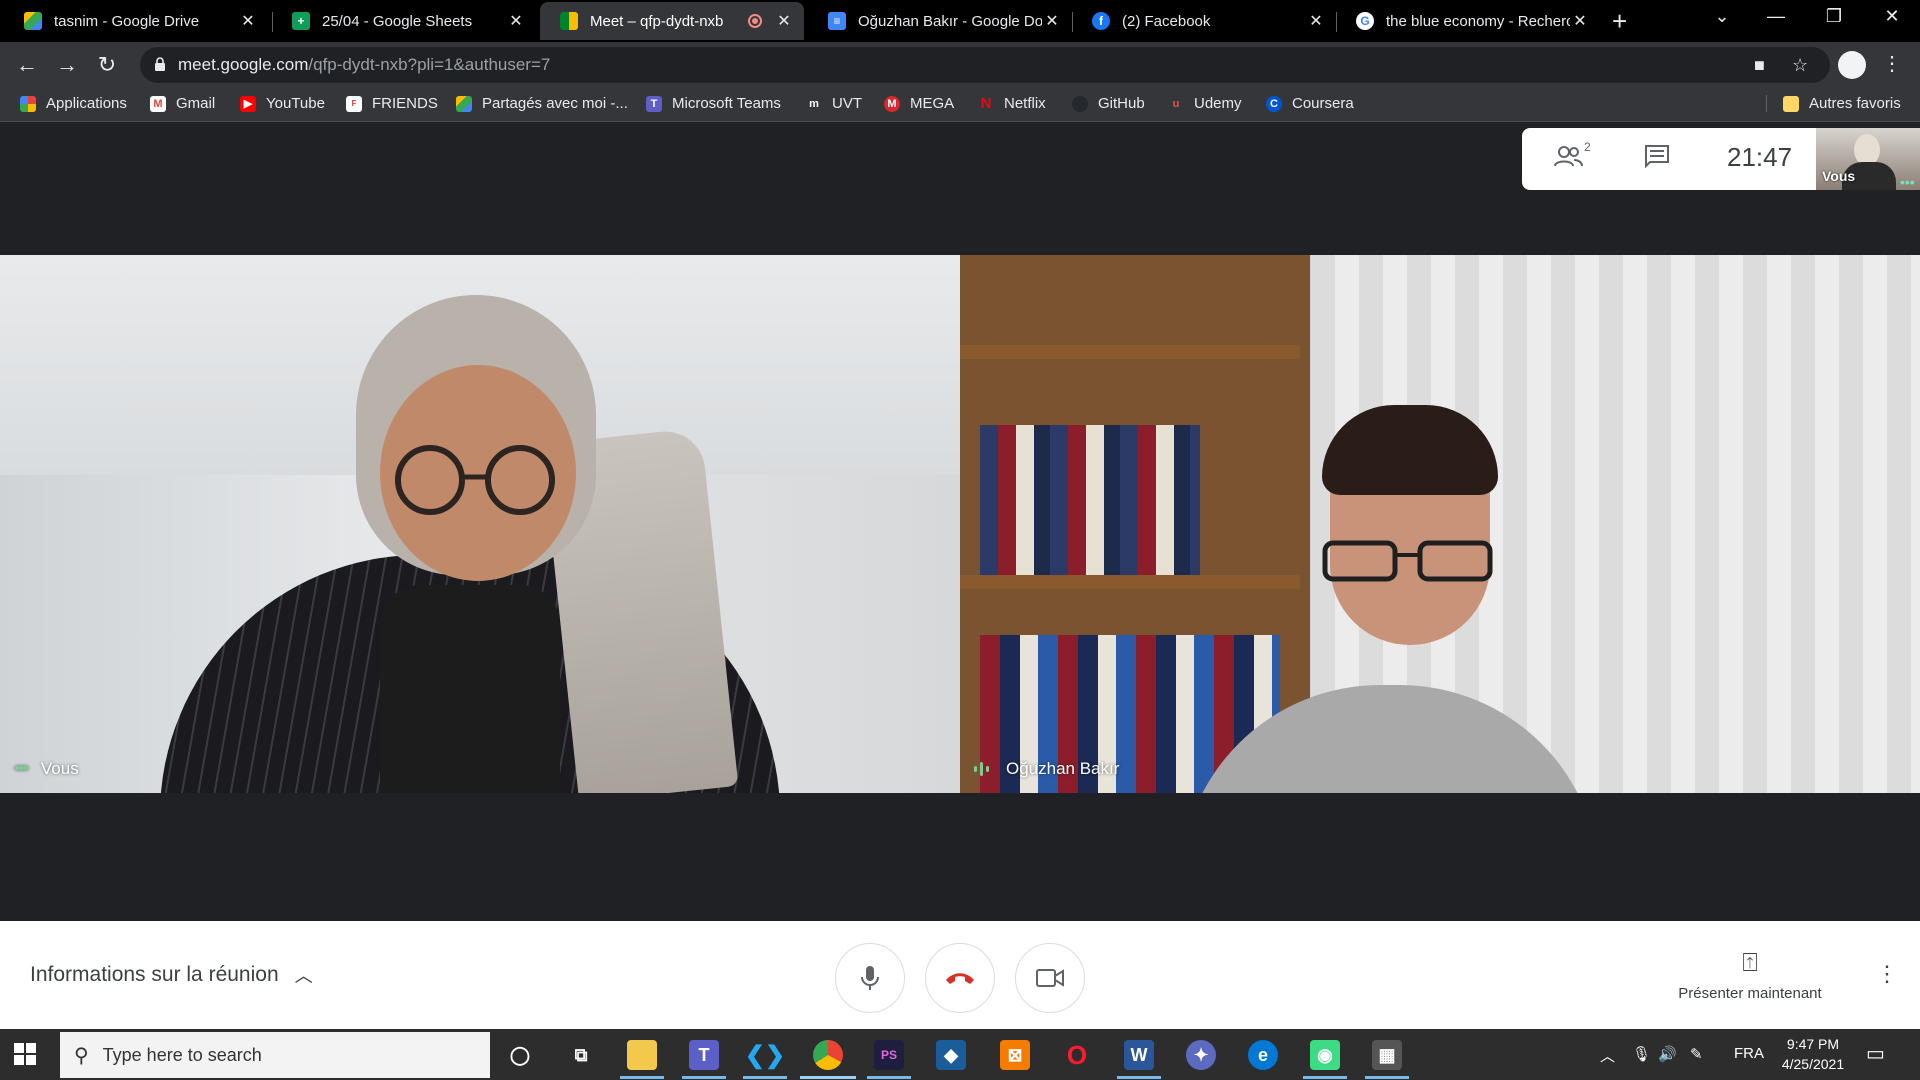 The image size is (1920, 1080). Describe the element at coordinates (1176, 103) in the screenshot. I see `udemy-icon: u` at that location.